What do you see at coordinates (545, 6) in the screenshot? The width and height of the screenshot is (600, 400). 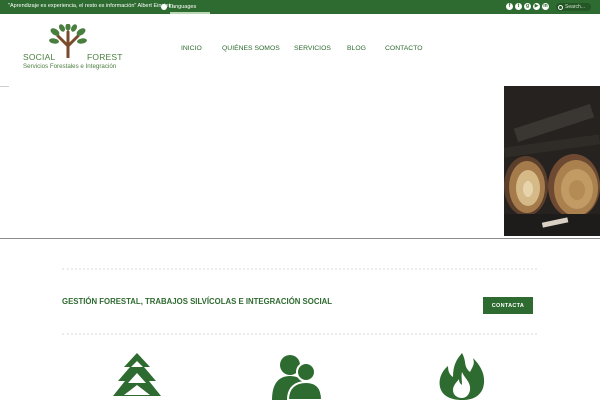 I see `linkedin-icon: in` at bounding box center [545, 6].